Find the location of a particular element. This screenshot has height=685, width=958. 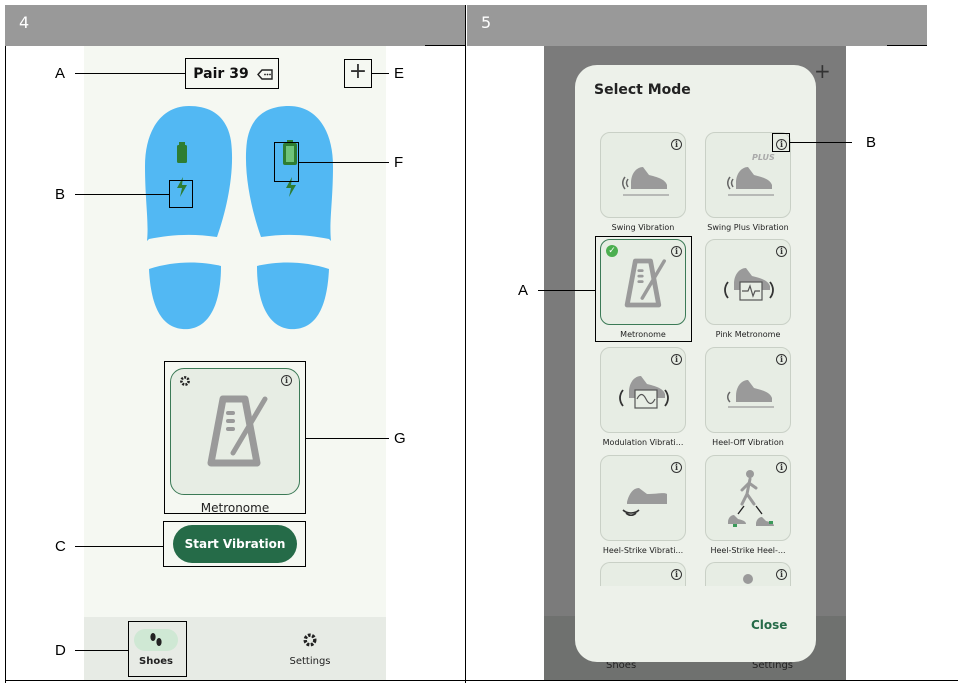

mode-card-pink-metronome: i is located at coordinates (748, 282).